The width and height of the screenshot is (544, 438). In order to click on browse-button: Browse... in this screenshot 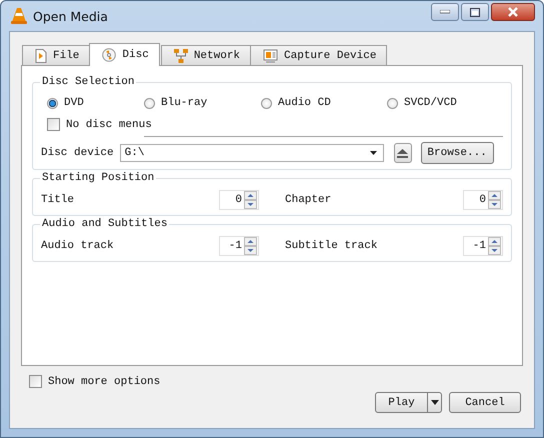, I will do `click(457, 153)`.